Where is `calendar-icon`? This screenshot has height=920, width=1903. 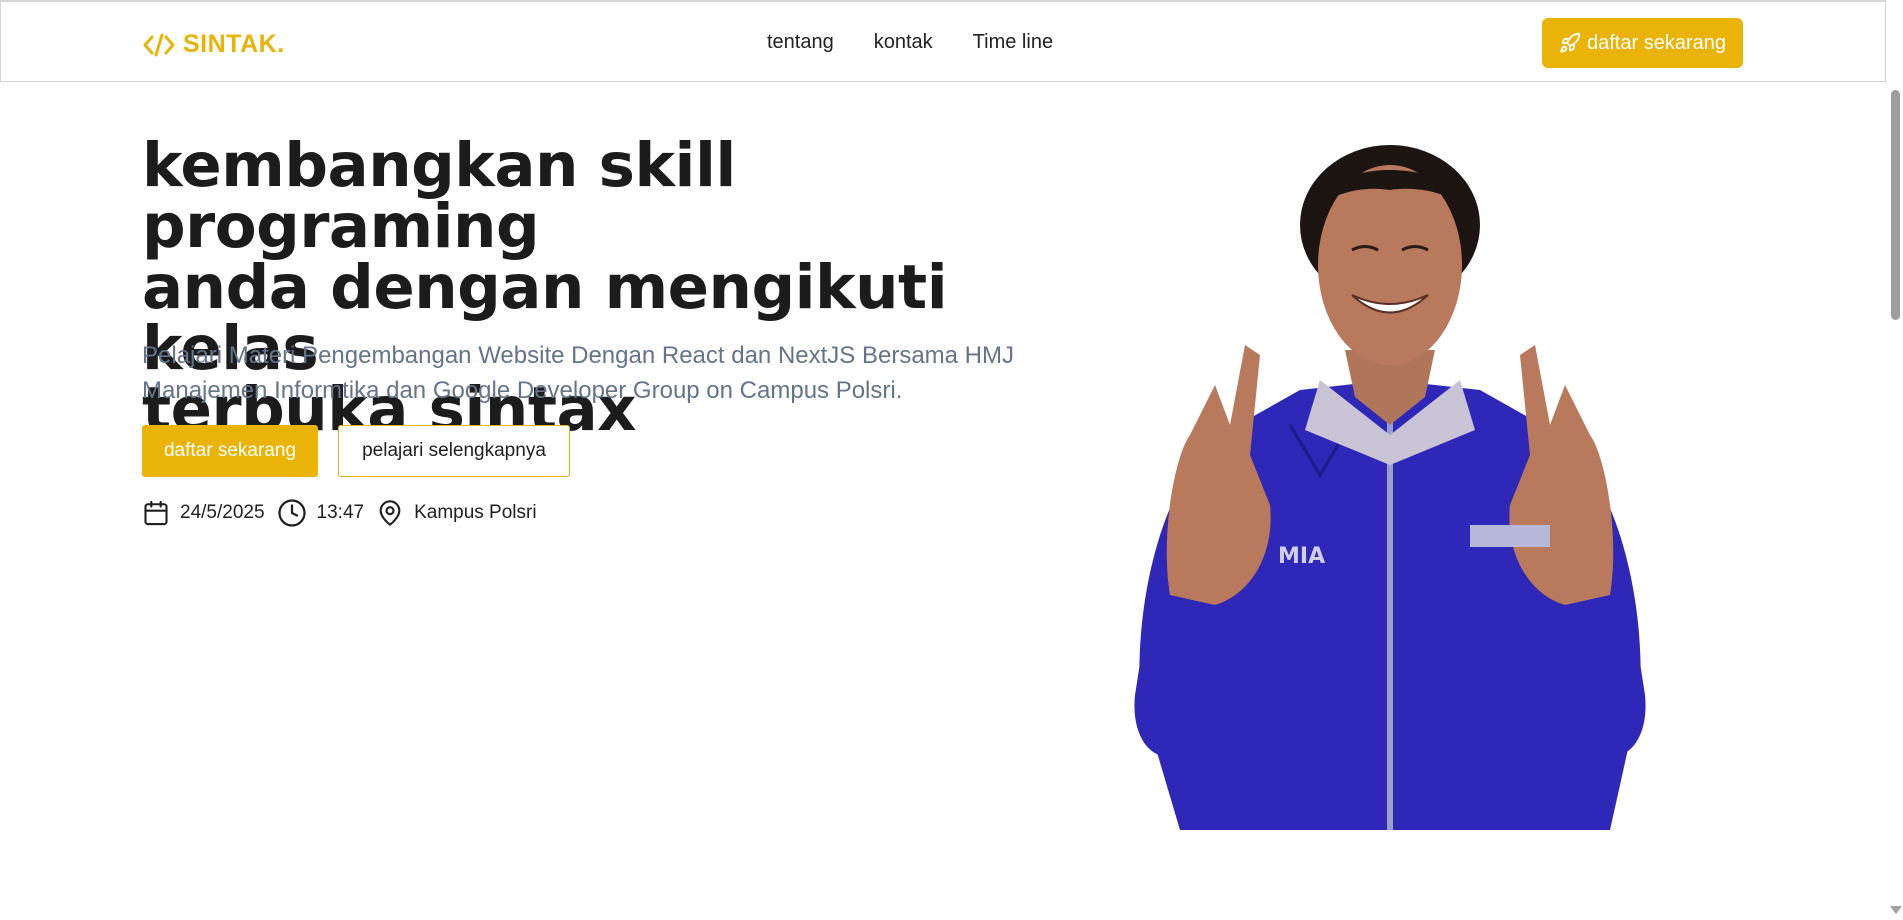
calendar-icon is located at coordinates (156, 513).